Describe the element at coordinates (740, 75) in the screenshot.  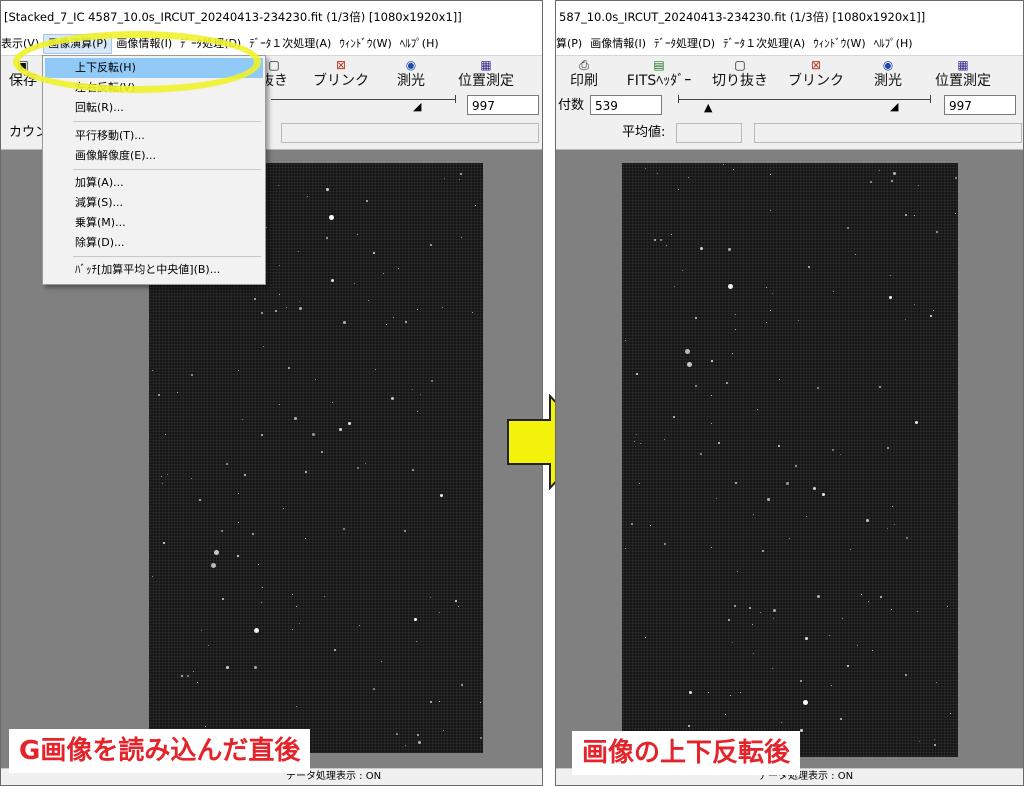
I see `crop-button: ▢ 切り抜き` at that location.